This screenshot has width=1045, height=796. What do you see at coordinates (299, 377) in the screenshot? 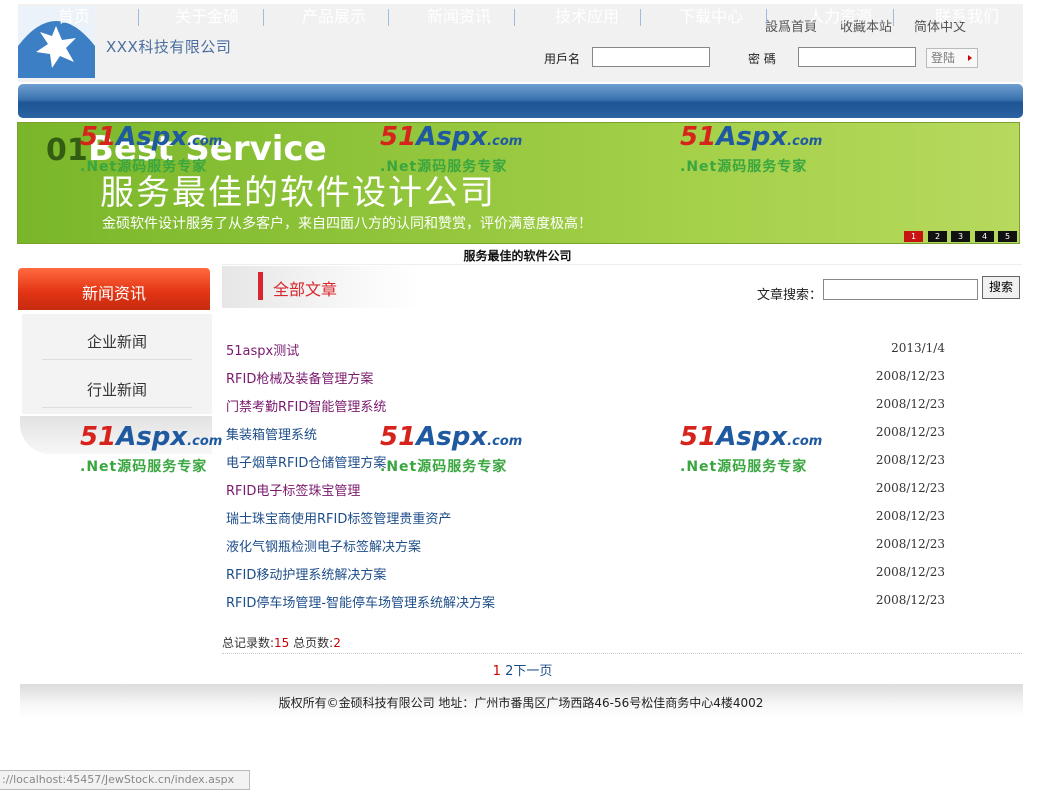
I see `article-link: RFID枪械及装备管理方案` at bounding box center [299, 377].